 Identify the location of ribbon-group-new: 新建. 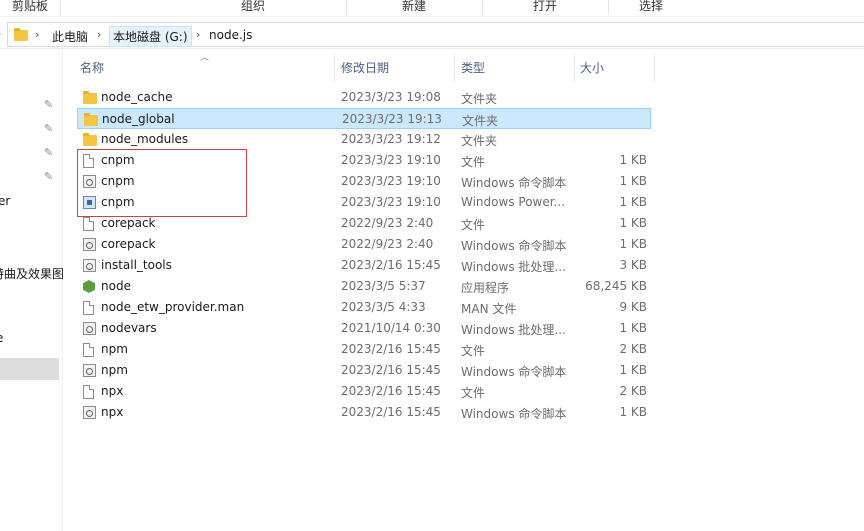
(414, 7).